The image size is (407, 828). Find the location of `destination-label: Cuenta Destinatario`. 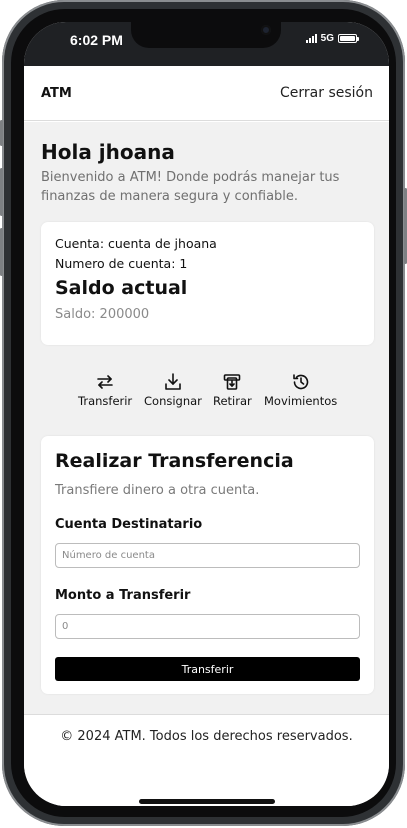

destination-label: Cuenta Destinatario is located at coordinates (129, 524).